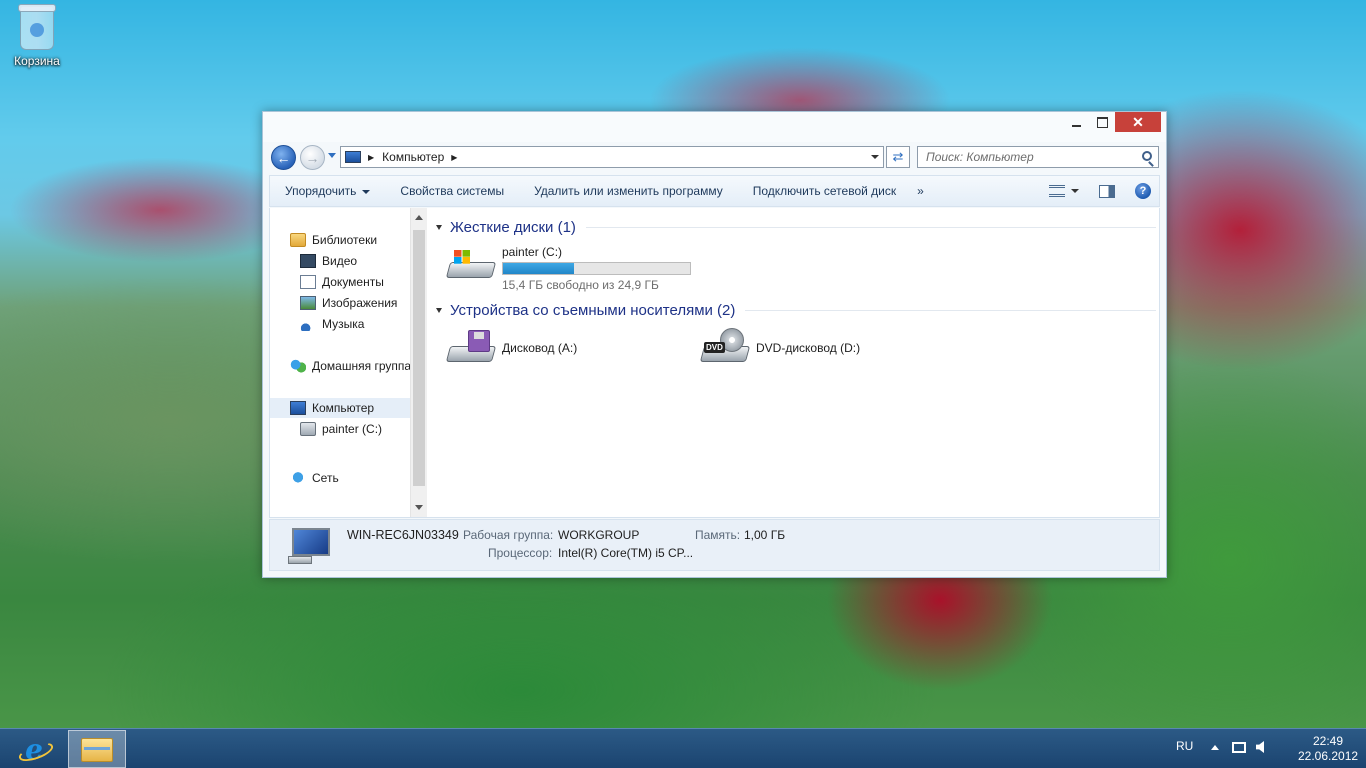  I want to click on drive-c-free-space: 15,4 ГБ свободно из 24,9 ГБ, so click(580, 285).